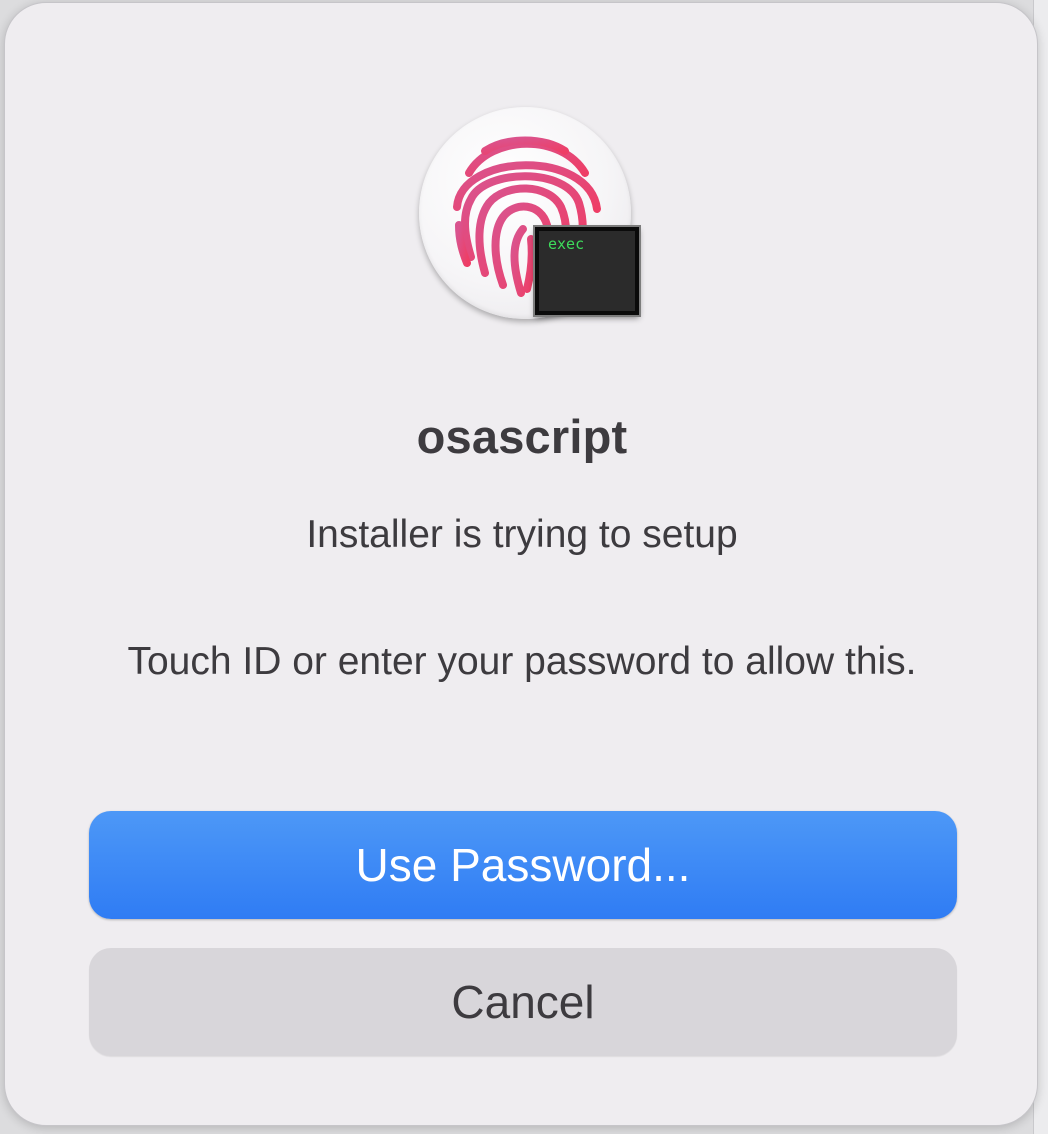 This screenshot has width=1048, height=1134. What do you see at coordinates (566, 244) in the screenshot?
I see `exec-label: exec` at bounding box center [566, 244].